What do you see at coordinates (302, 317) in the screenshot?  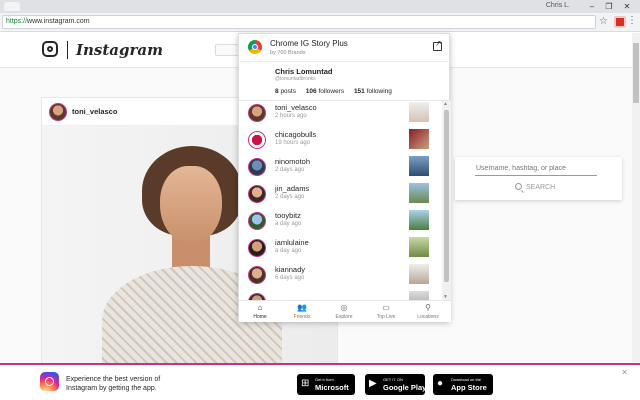 I see `nav-friends-label: Friends` at bounding box center [302, 317].